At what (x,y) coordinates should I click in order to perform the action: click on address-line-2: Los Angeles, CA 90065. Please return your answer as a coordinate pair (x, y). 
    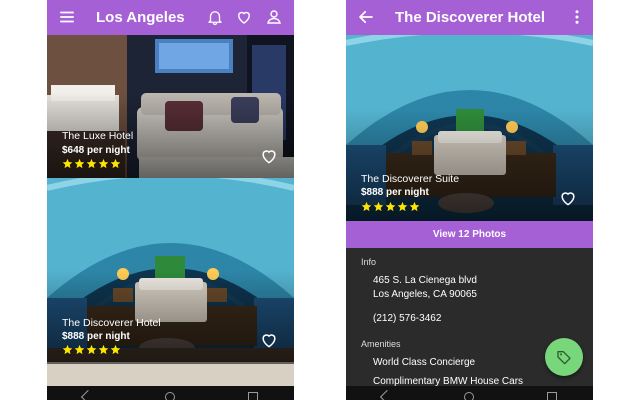
    Looking at the image, I should click on (425, 294).